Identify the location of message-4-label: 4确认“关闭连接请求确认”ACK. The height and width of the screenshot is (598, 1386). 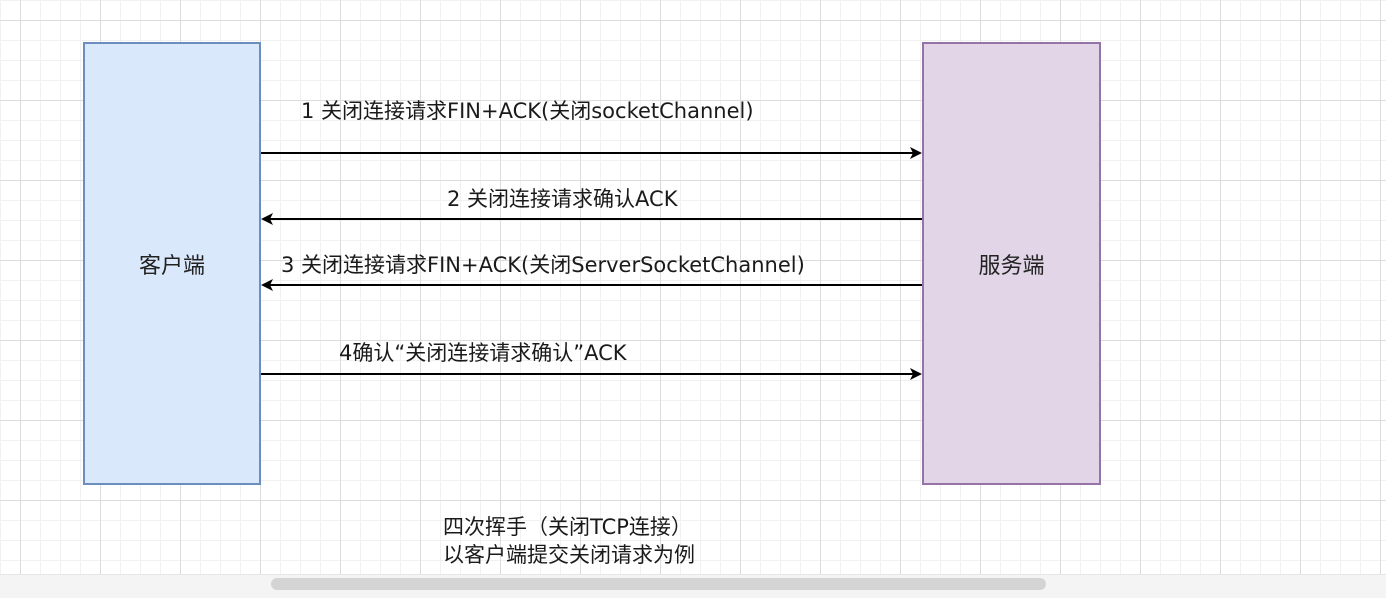
(483, 353).